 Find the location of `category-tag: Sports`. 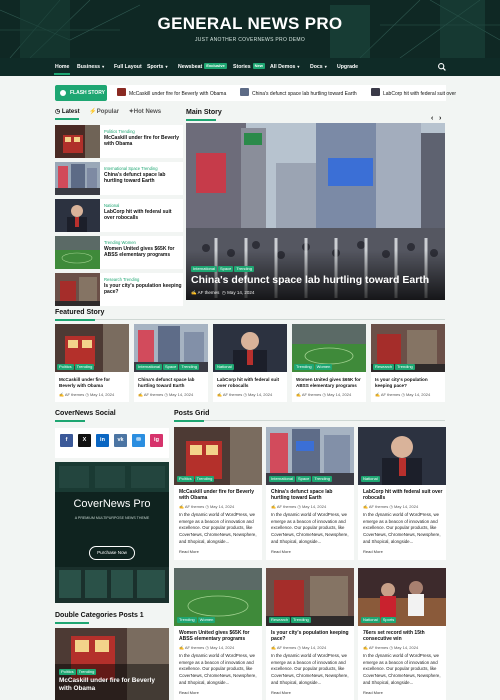

category-tag: Sports is located at coordinates (388, 620).